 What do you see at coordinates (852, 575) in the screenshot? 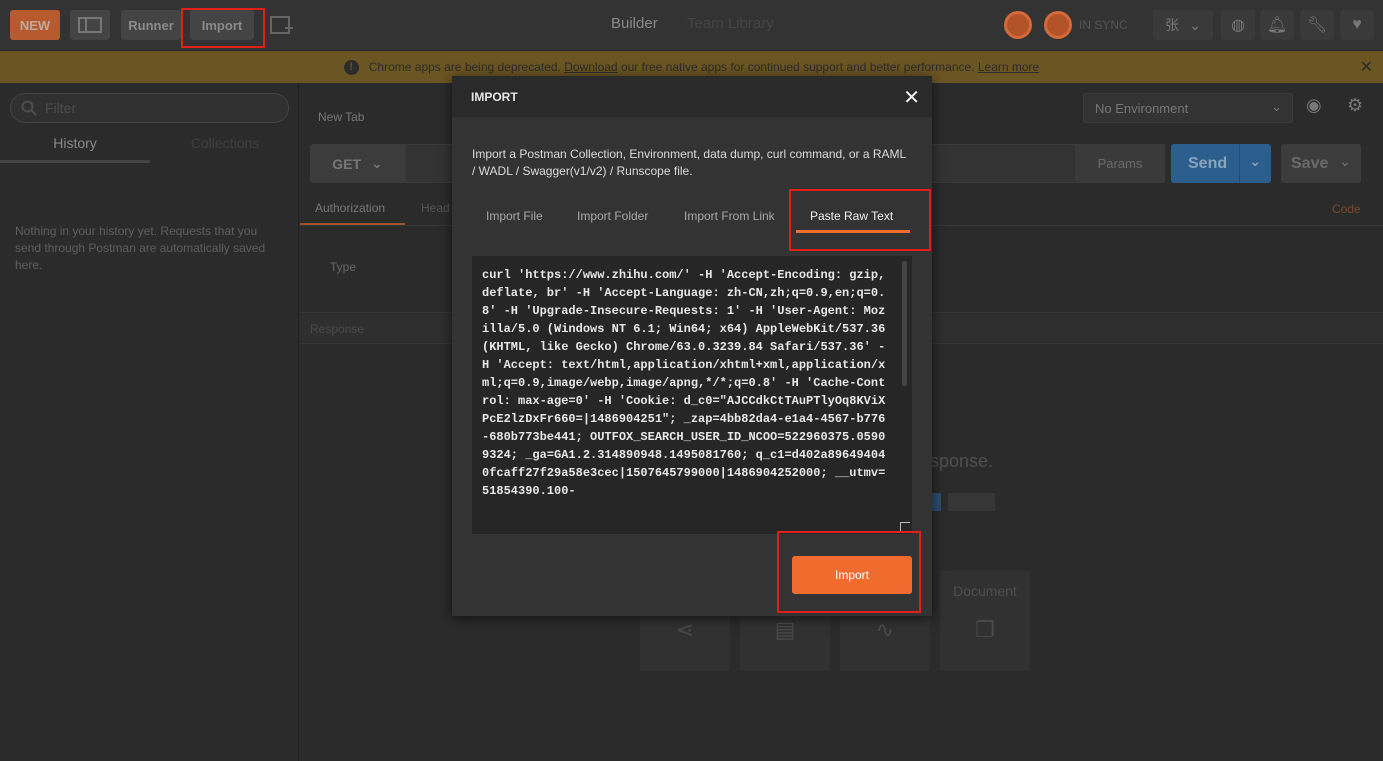
I see `import-submit-button: Import` at bounding box center [852, 575].